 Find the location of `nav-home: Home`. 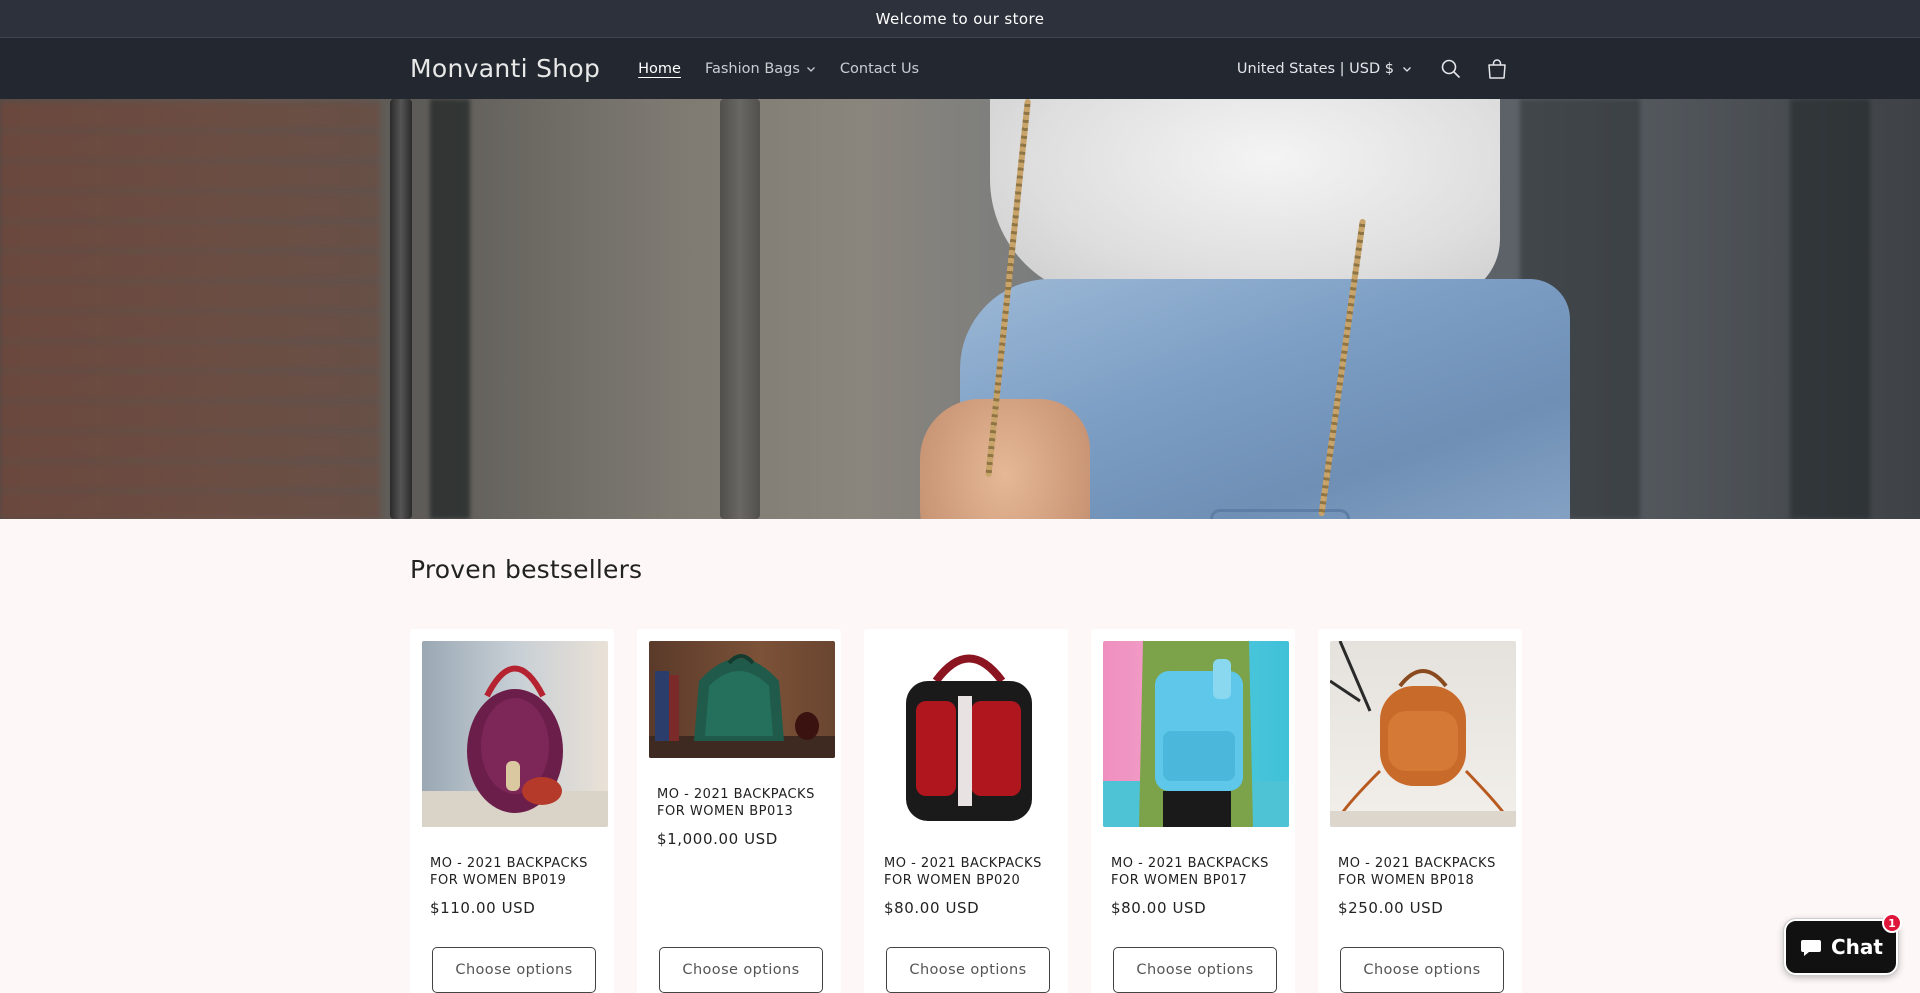

nav-home: Home is located at coordinates (659, 69).